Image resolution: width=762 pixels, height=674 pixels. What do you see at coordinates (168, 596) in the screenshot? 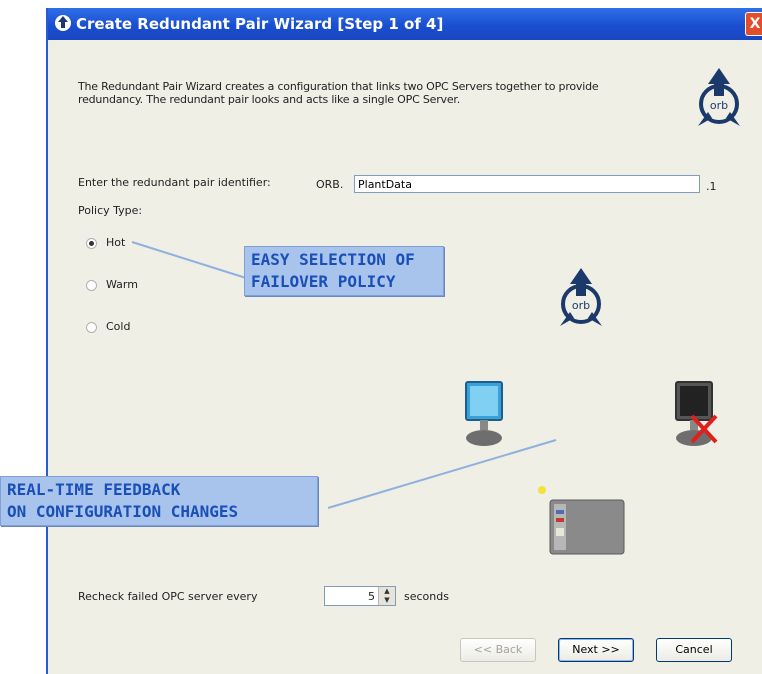
I see `recheck-label: Recheck failed OPC server every` at bounding box center [168, 596].